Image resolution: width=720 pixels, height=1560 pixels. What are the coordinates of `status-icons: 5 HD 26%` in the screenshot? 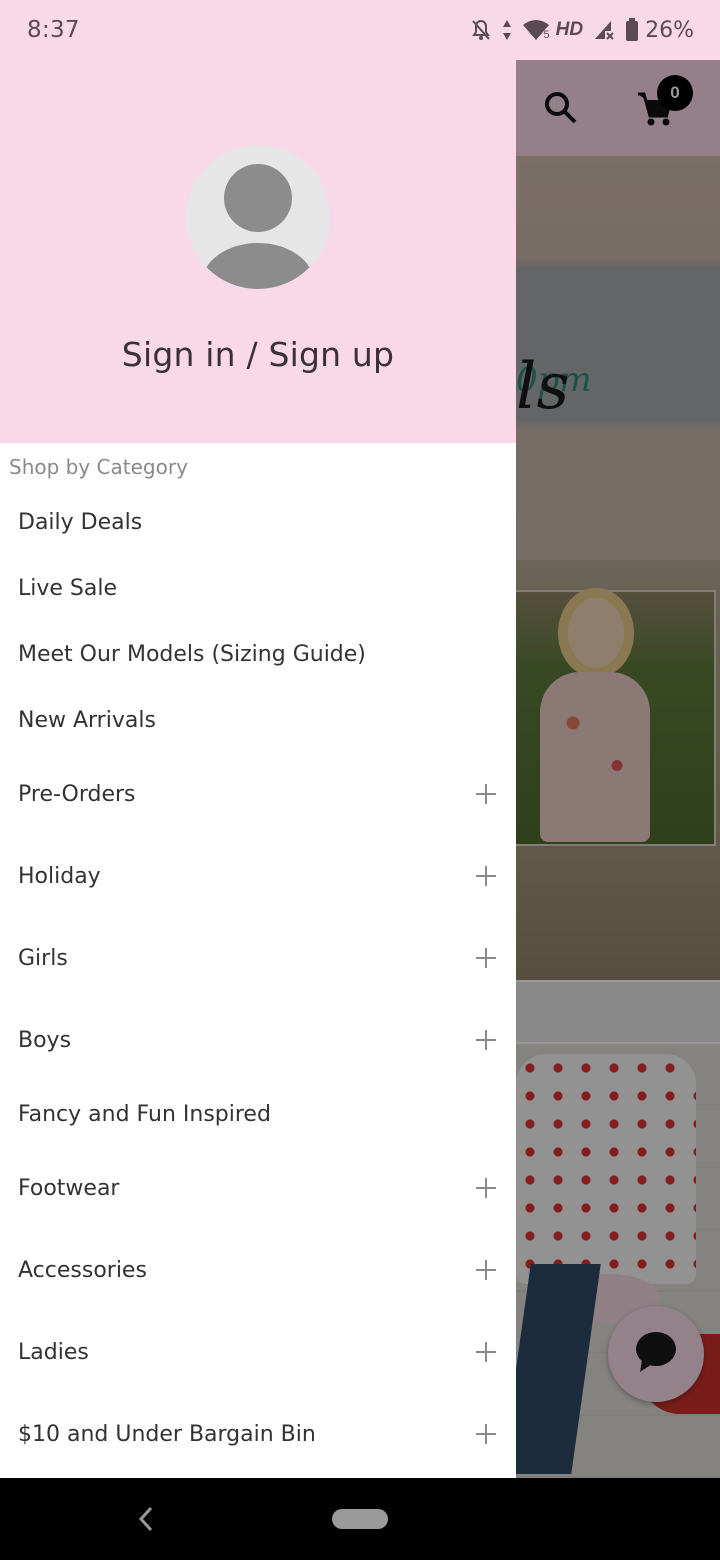 It's located at (582, 30).